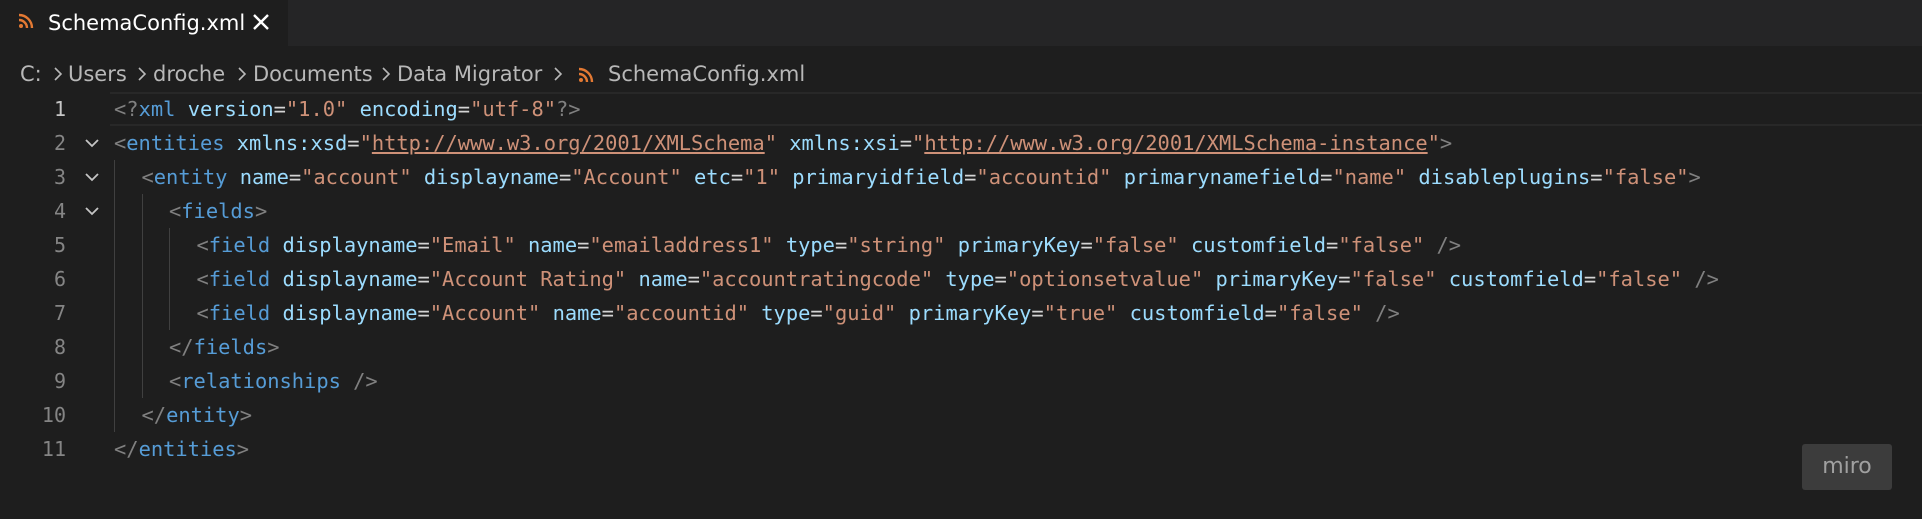  I want to click on breadcrumb-item-drive: C:, so click(31, 74).